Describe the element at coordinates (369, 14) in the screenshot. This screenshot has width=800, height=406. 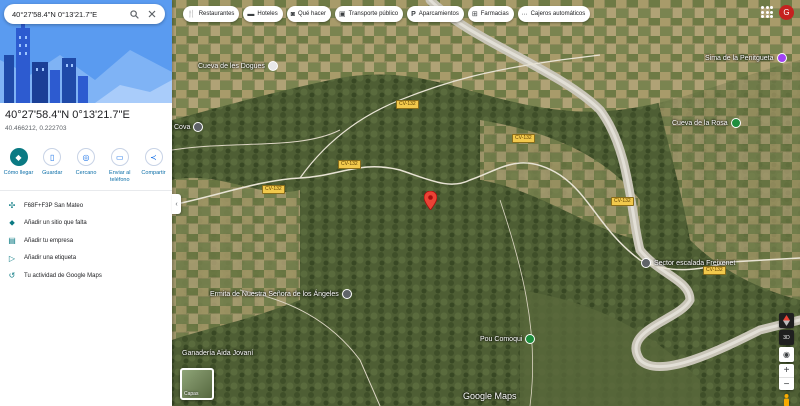
I see `chip-transit: ▣ Transporte público` at that location.